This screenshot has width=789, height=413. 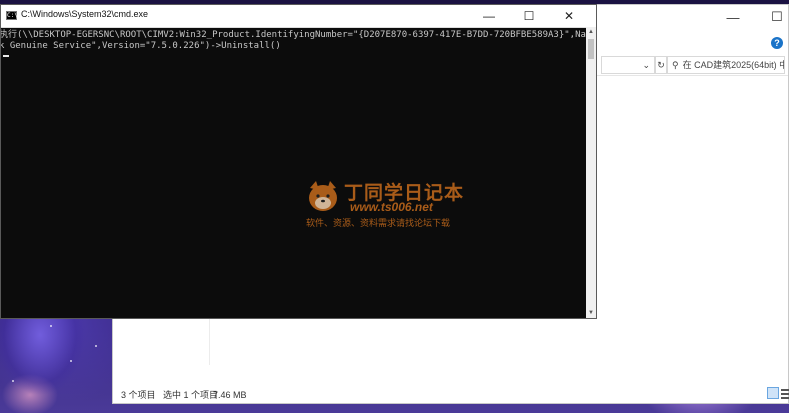 What do you see at coordinates (6, 56) in the screenshot?
I see `text-cursor` at bounding box center [6, 56].